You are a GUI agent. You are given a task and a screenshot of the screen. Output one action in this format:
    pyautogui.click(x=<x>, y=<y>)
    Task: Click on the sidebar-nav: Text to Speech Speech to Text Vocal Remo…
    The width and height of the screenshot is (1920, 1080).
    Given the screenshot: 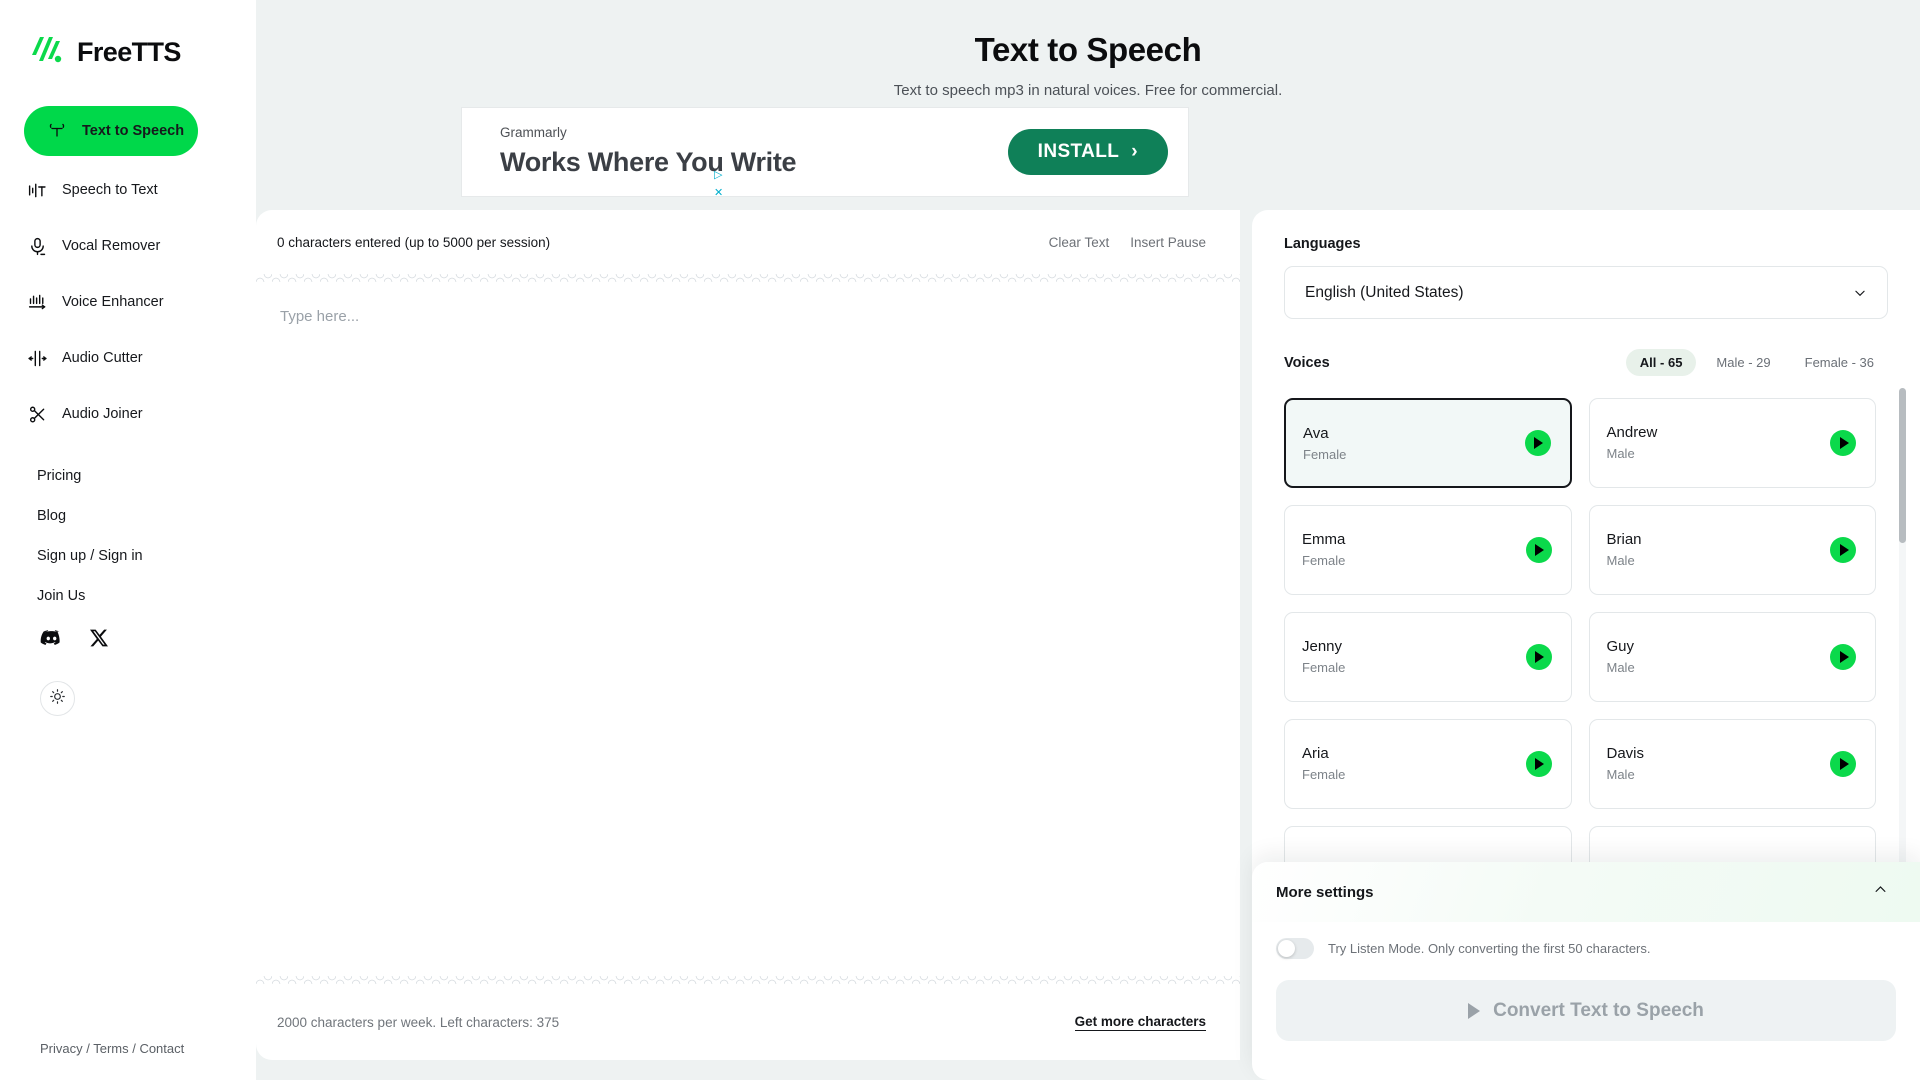 What is the action you would take?
    pyautogui.click(x=128, y=355)
    